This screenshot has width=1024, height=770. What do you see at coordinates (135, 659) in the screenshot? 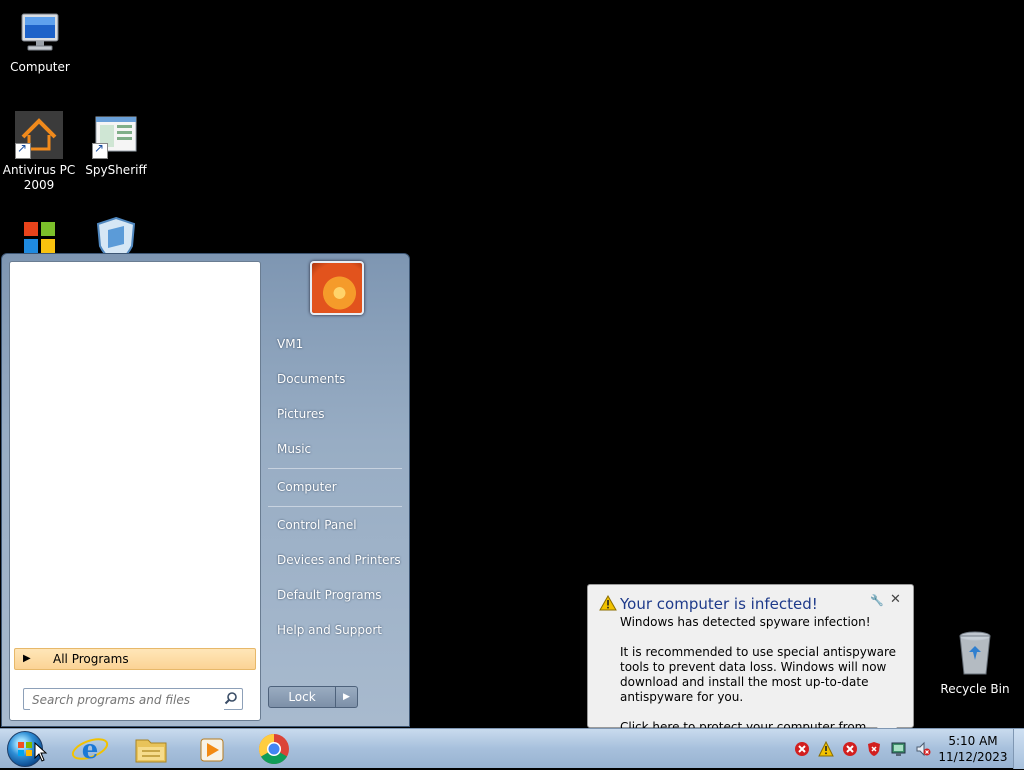
I see `all-programs-button: ▶ All Programs` at bounding box center [135, 659].